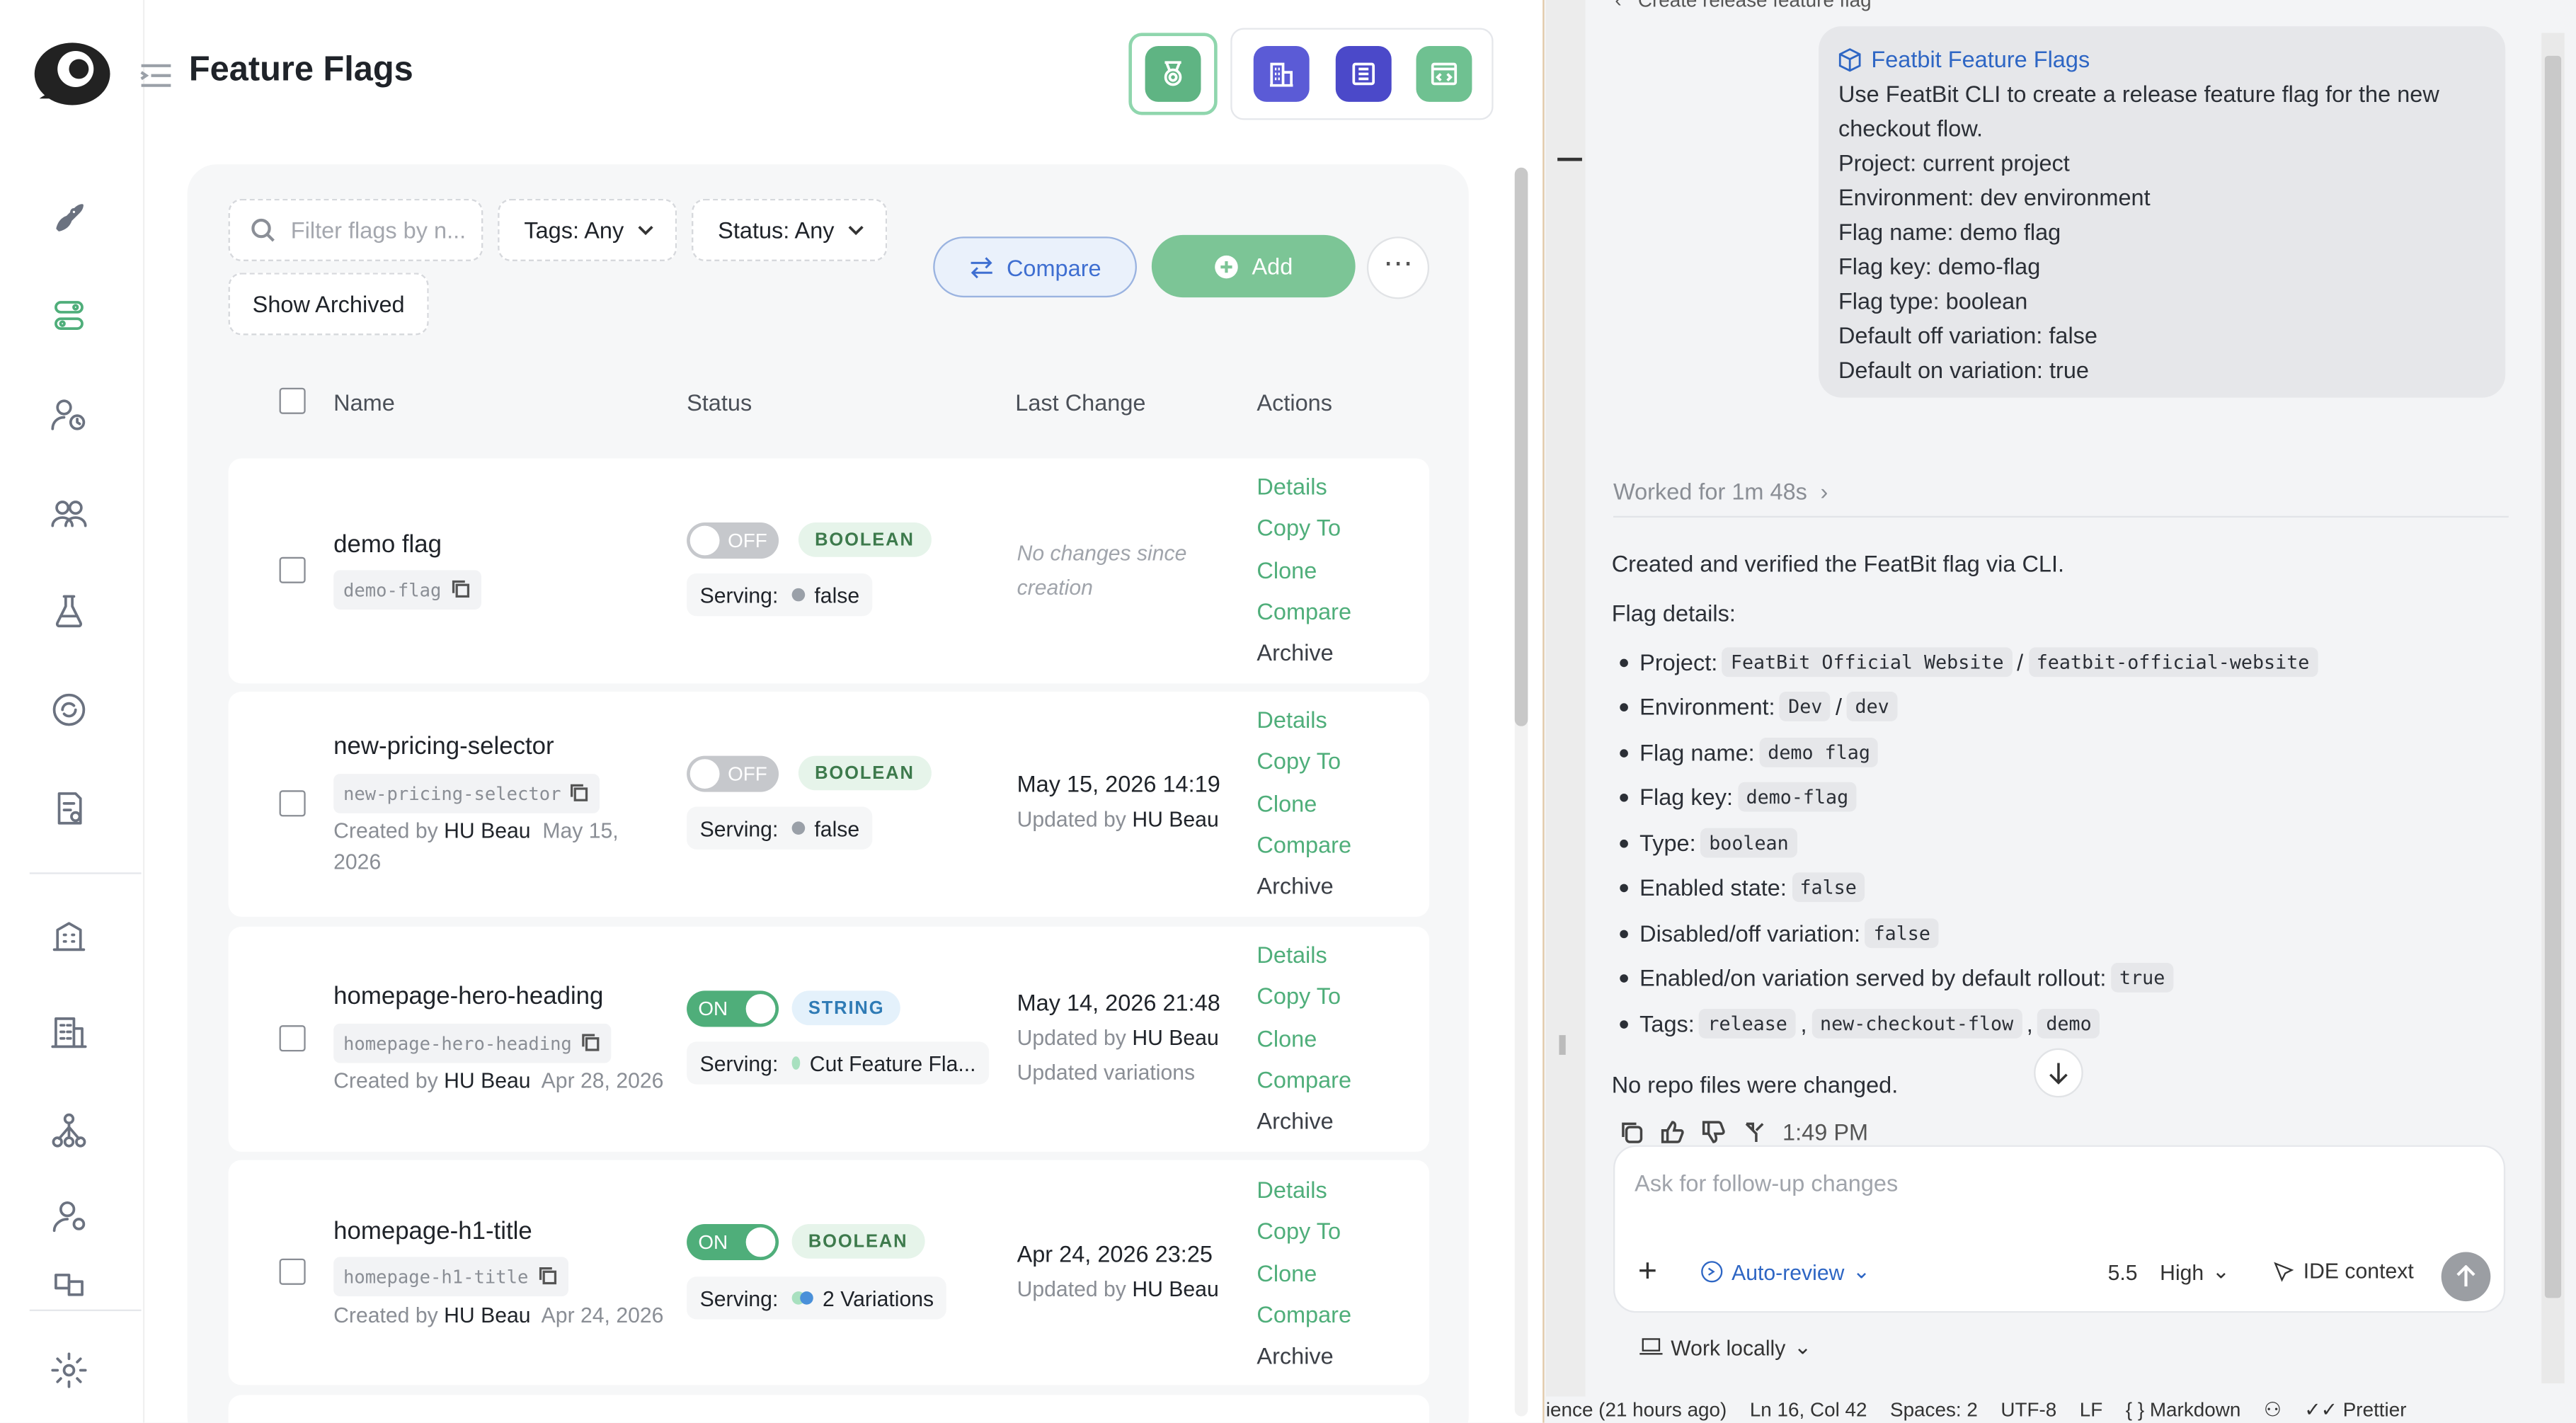 The image size is (2576, 1423). What do you see at coordinates (2273, 1409) in the screenshot?
I see `copilot-icon: ⚇` at bounding box center [2273, 1409].